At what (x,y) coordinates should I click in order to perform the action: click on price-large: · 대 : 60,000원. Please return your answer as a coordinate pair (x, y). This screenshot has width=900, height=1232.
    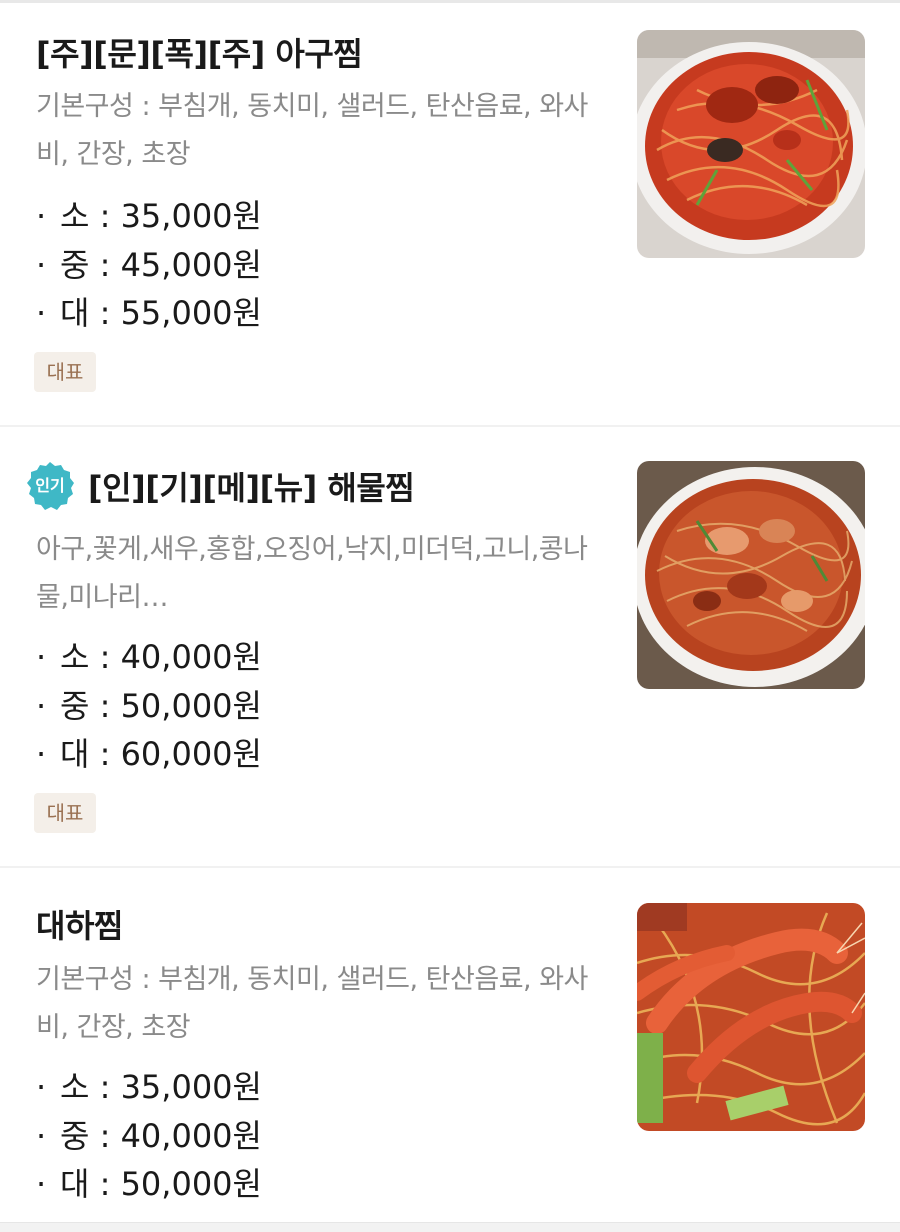
    Looking at the image, I should click on (149, 754).